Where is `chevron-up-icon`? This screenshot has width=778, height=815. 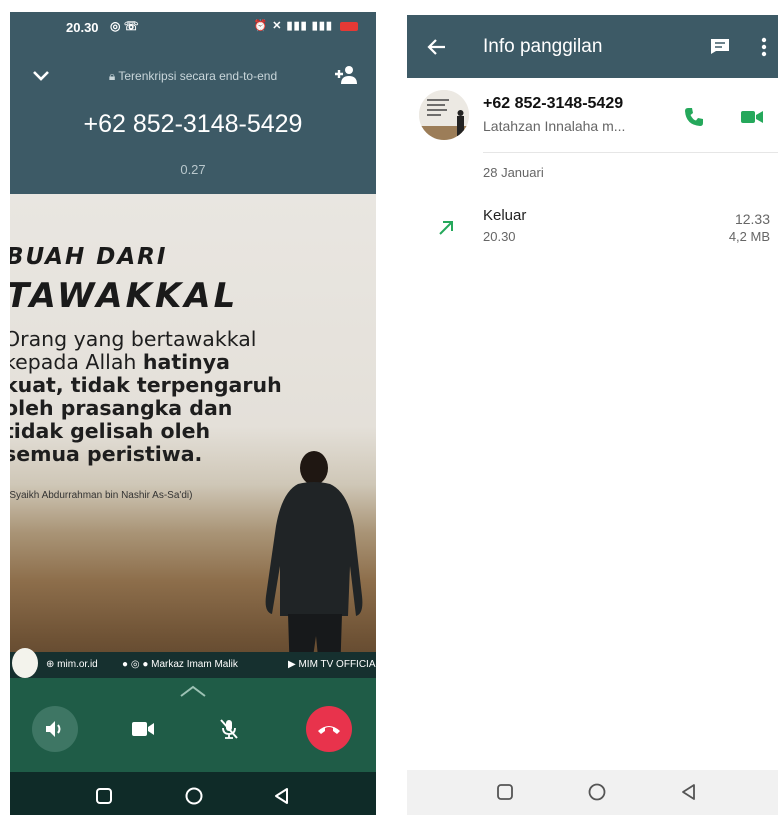 chevron-up-icon is located at coordinates (193, 691).